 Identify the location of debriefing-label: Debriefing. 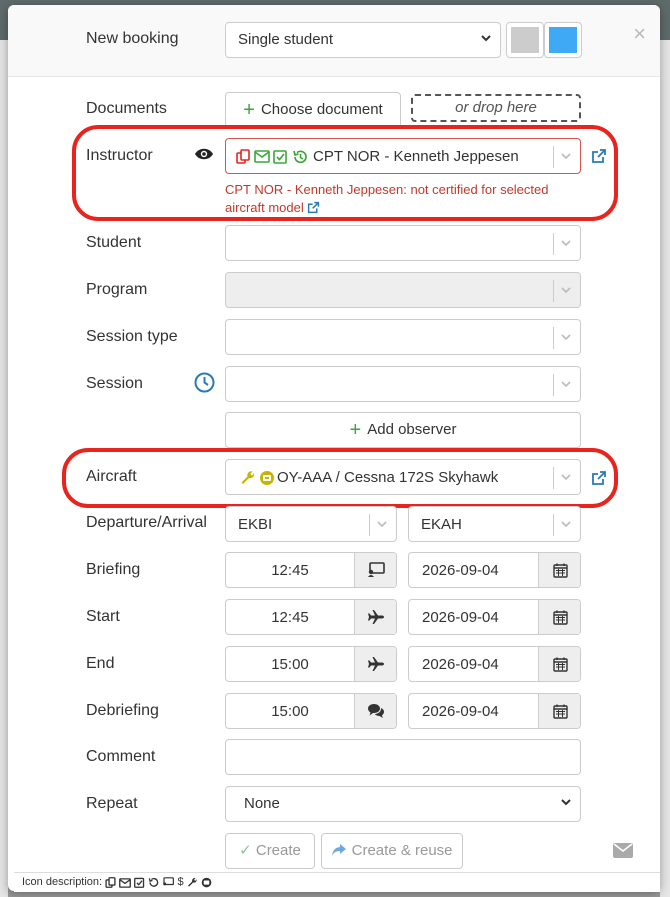
(122, 710).